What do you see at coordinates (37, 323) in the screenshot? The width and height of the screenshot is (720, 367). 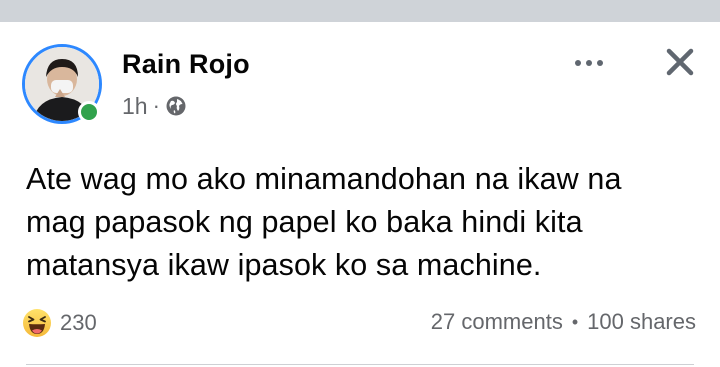 I see `haha-reaction-icon` at bounding box center [37, 323].